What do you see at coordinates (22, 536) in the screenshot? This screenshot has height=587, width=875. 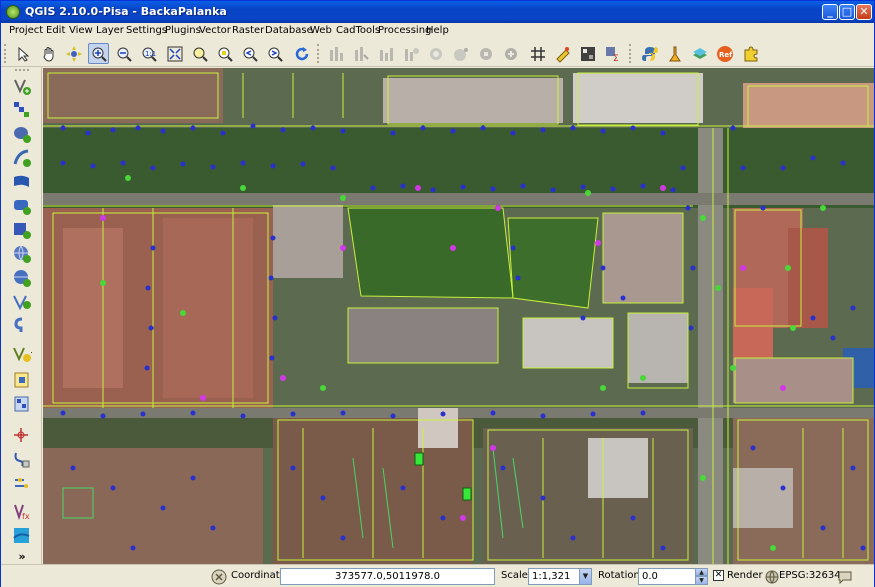 I see `map-view-icon` at bounding box center [22, 536].